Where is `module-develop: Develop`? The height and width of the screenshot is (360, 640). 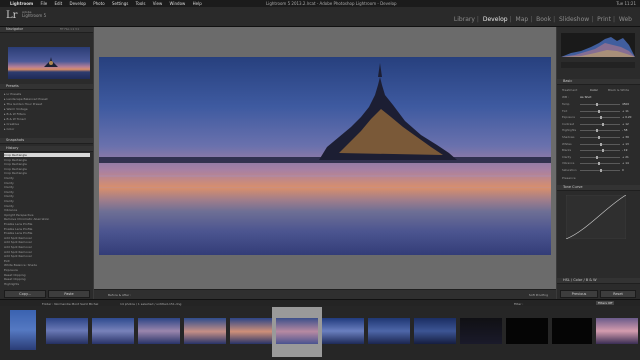 module-develop: Develop is located at coordinates (495, 19).